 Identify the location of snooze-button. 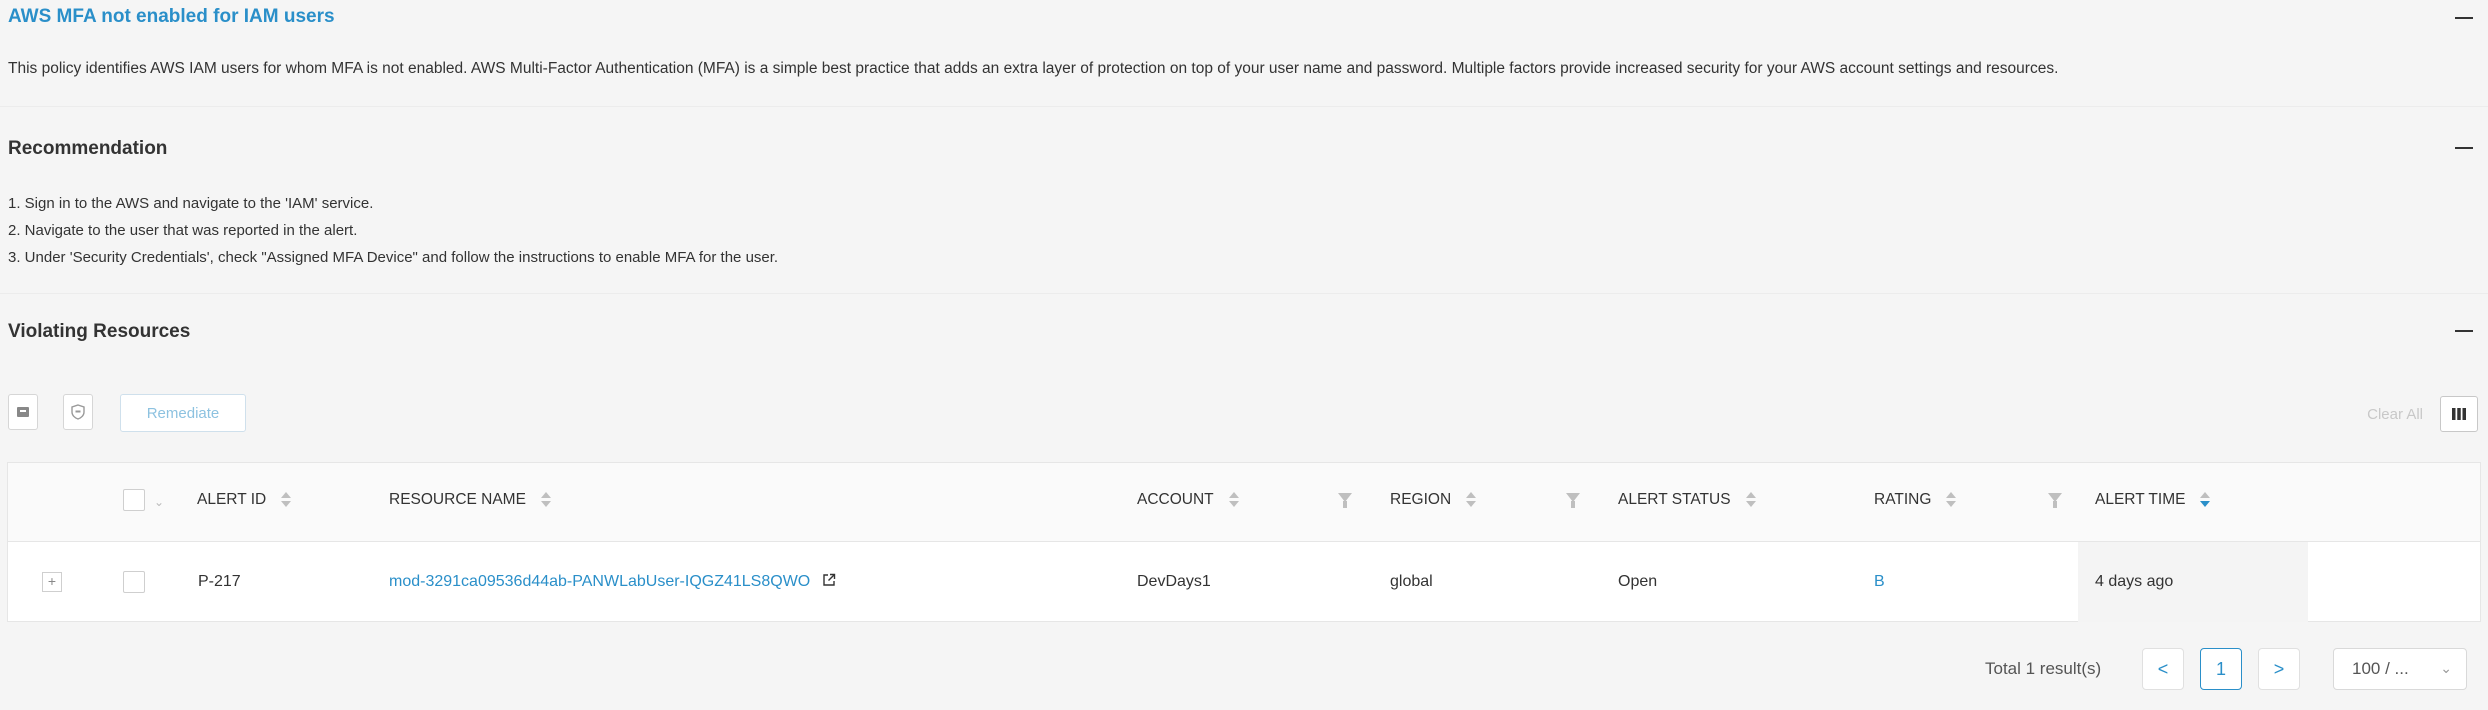
(78, 412).